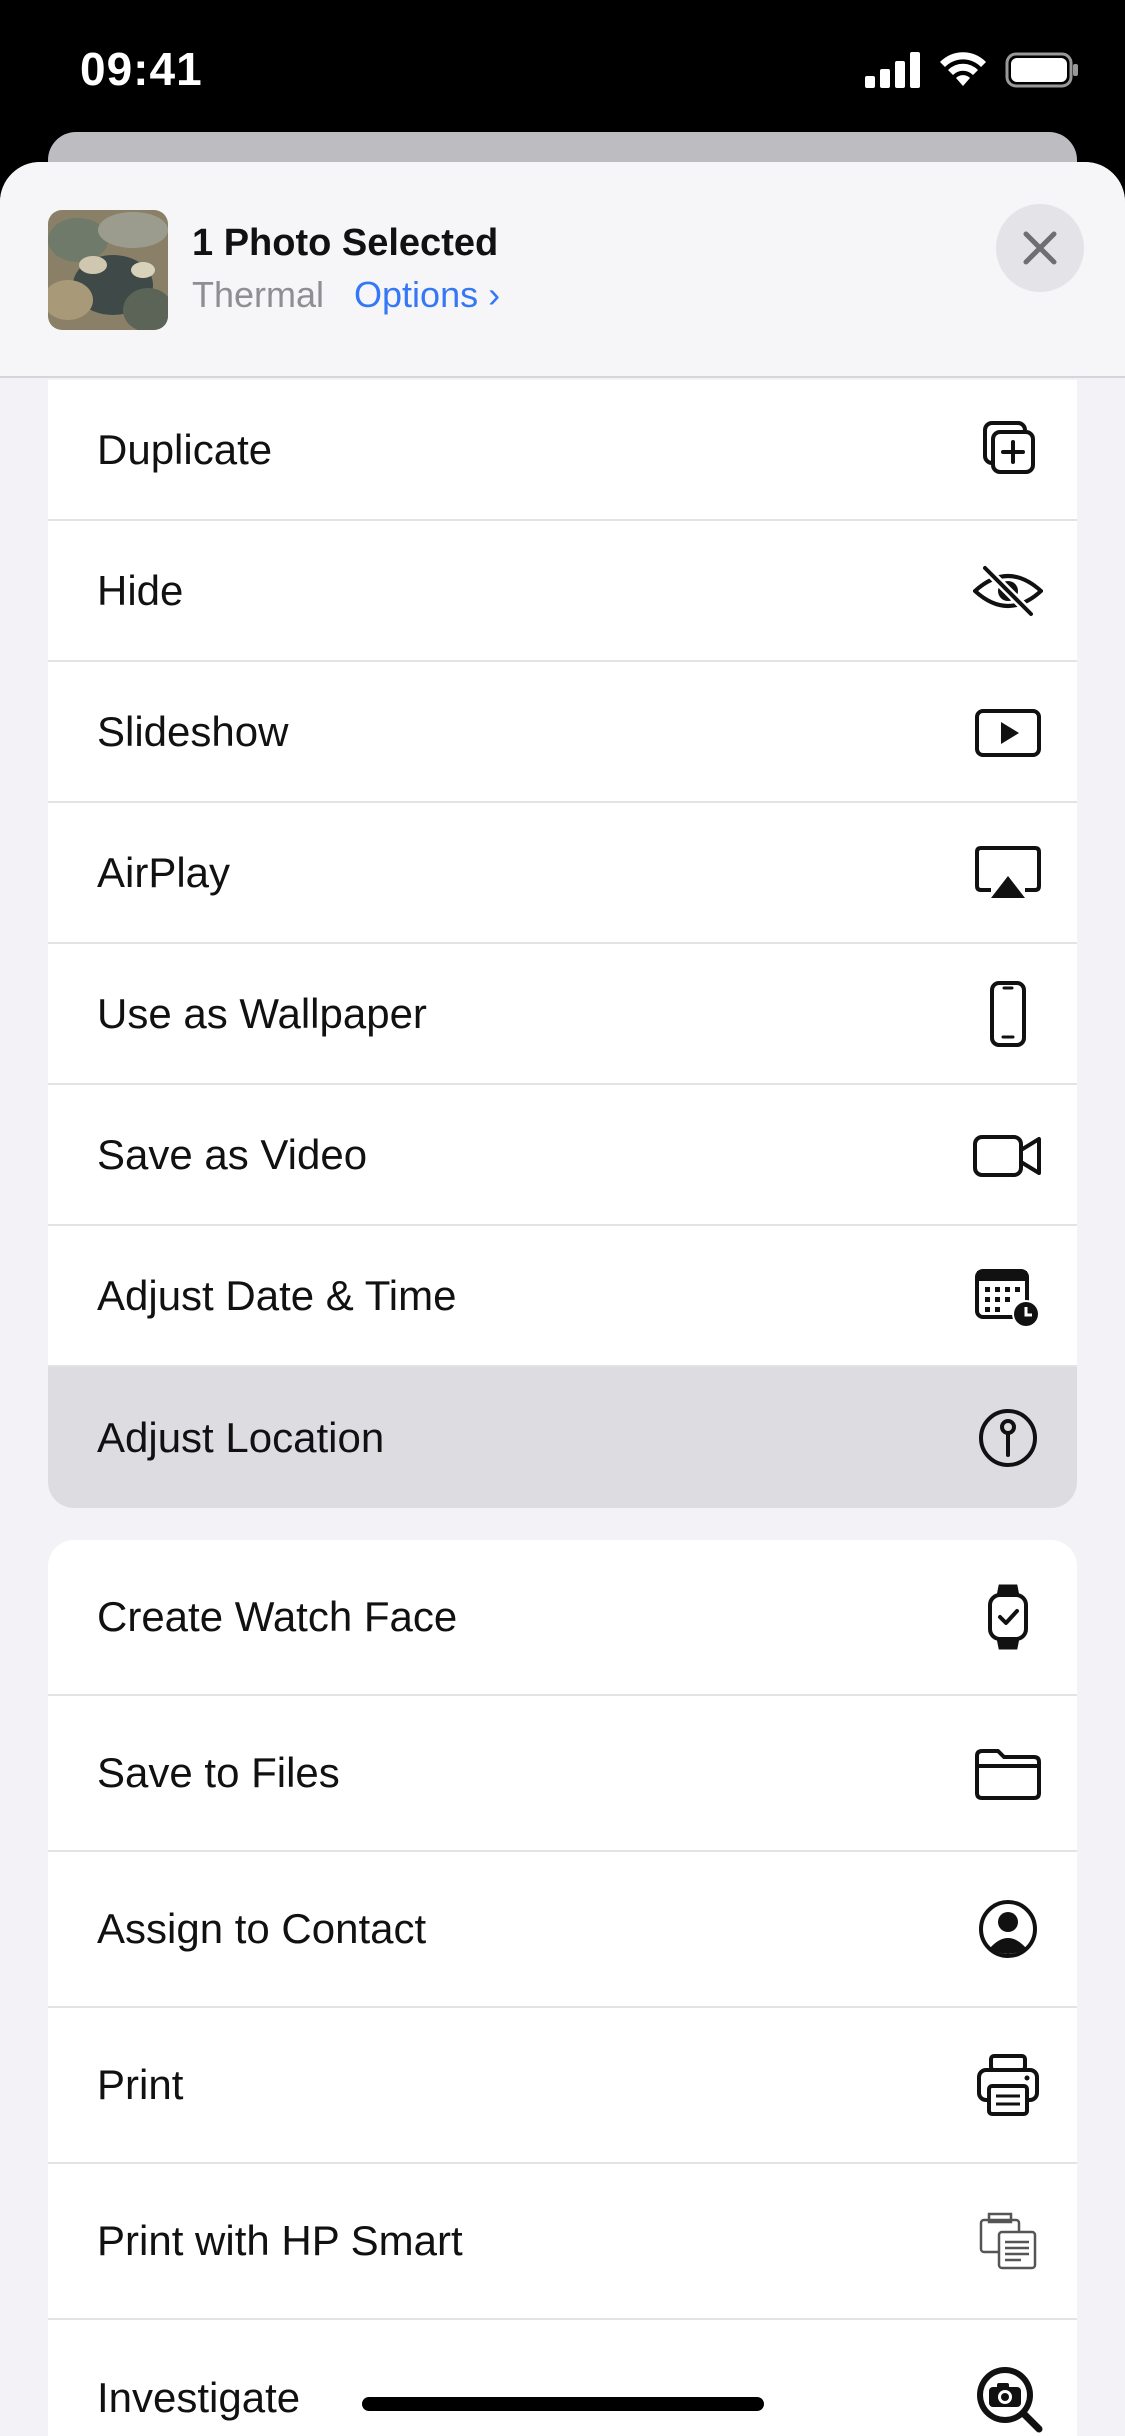 This screenshot has height=2436, width=1125. I want to click on close-button, so click(1040, 248).